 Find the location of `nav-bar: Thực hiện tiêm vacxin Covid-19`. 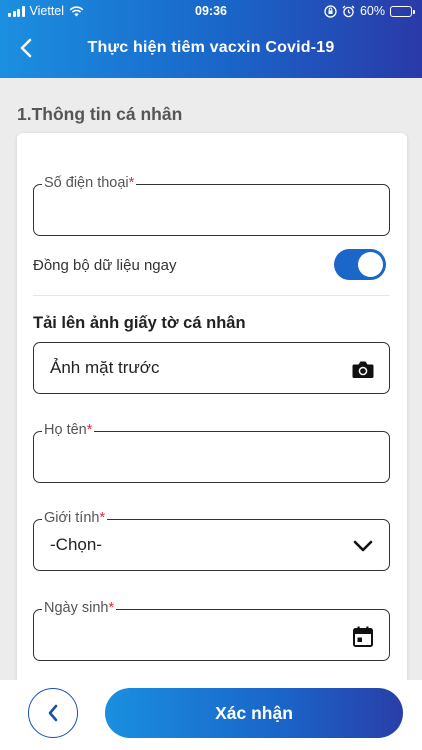

nav-bar: Thực hiện tiêm vacxin Covid-19 is located at coordinates (211, 48).